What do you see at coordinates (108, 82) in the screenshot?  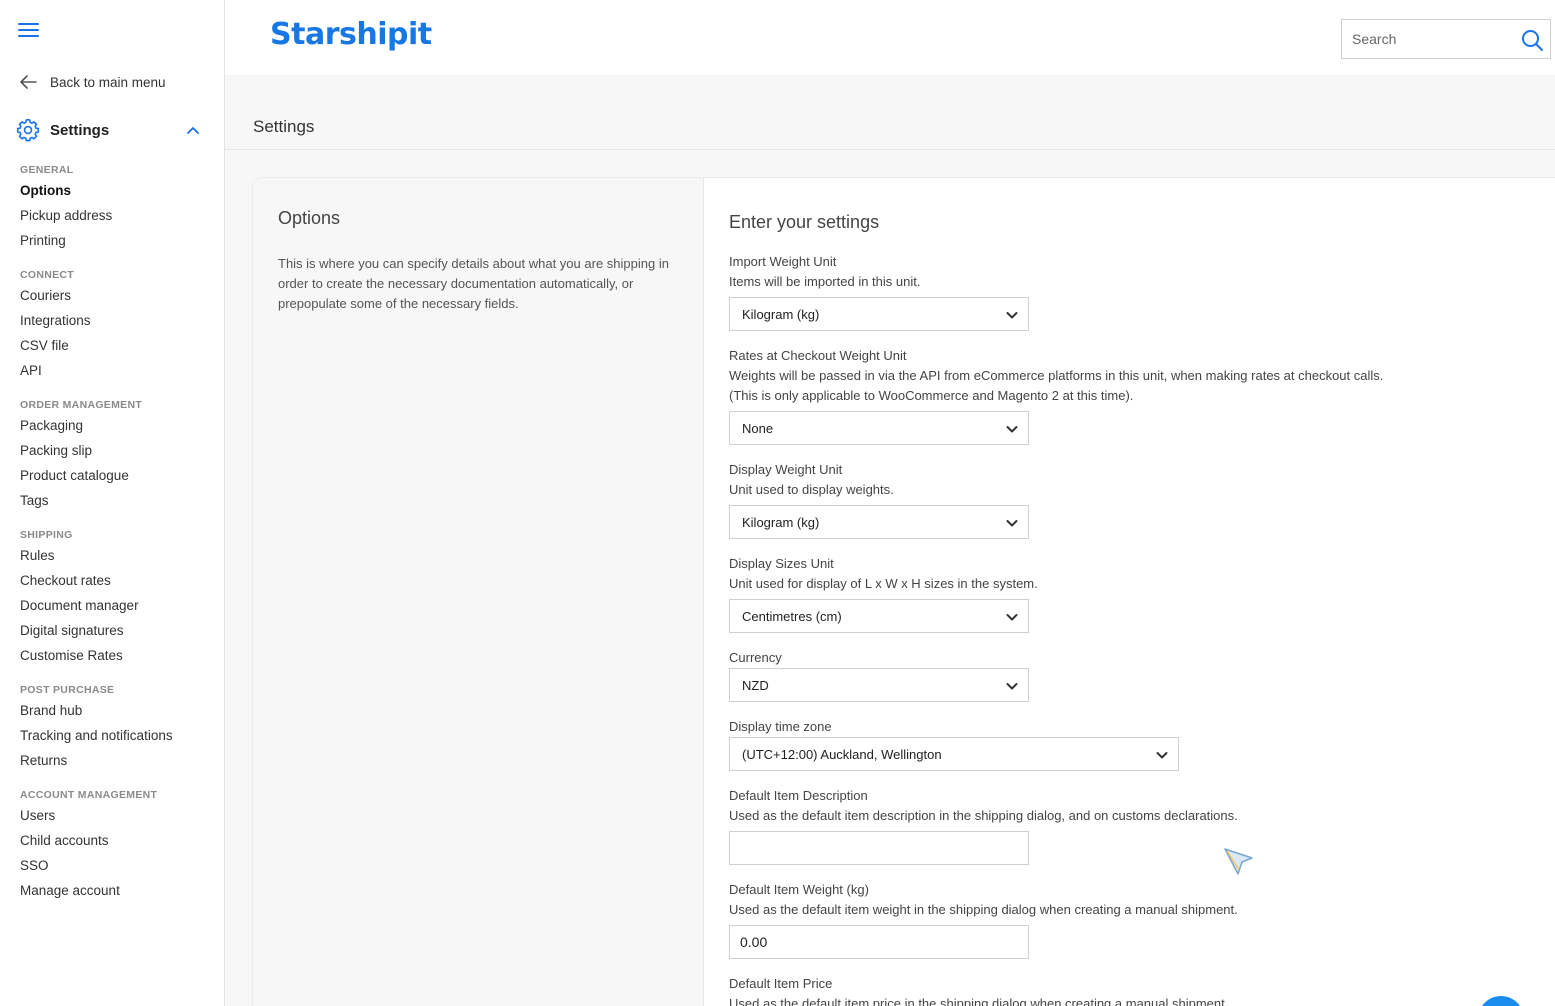 I see `back-label: Back to main menu` at bounding box center [108, 82].